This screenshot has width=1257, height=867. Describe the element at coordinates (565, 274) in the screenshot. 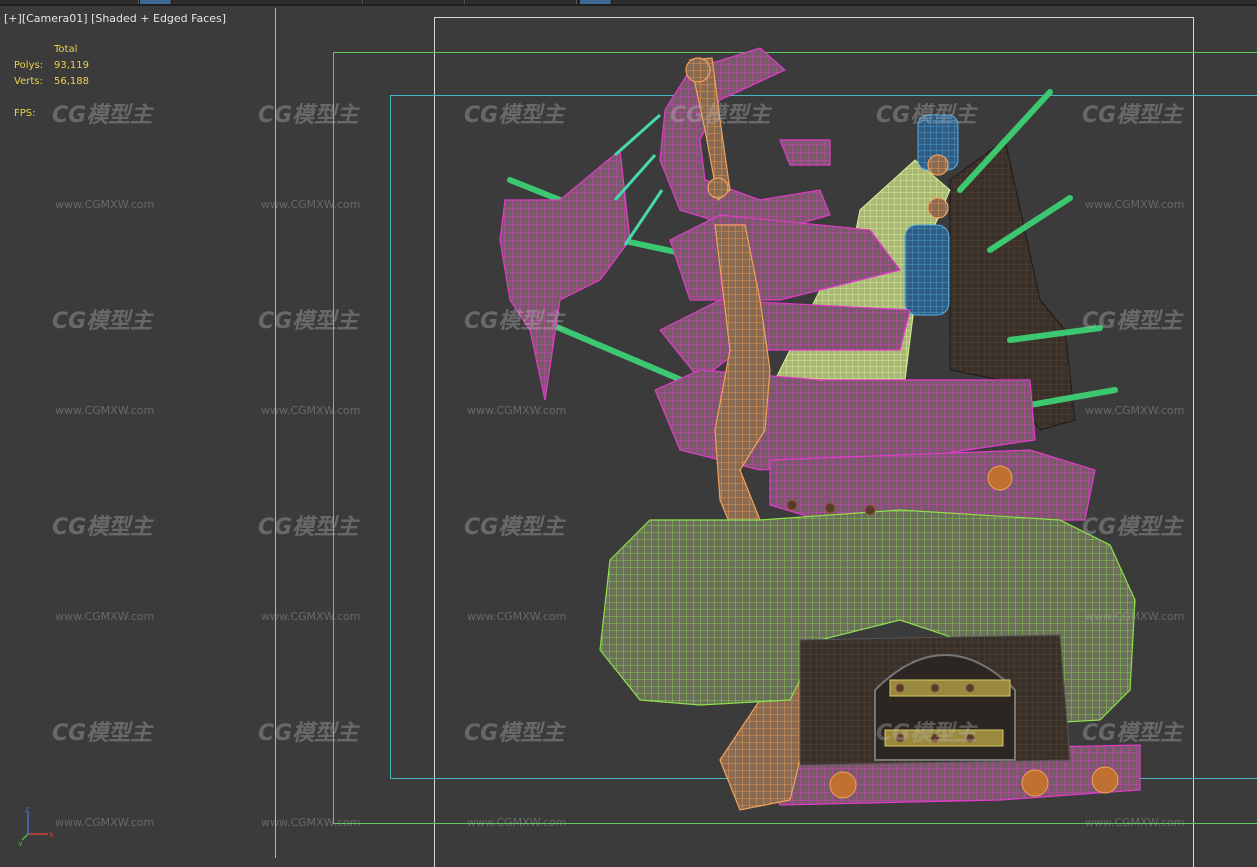

I see `pink-flag` at that location.